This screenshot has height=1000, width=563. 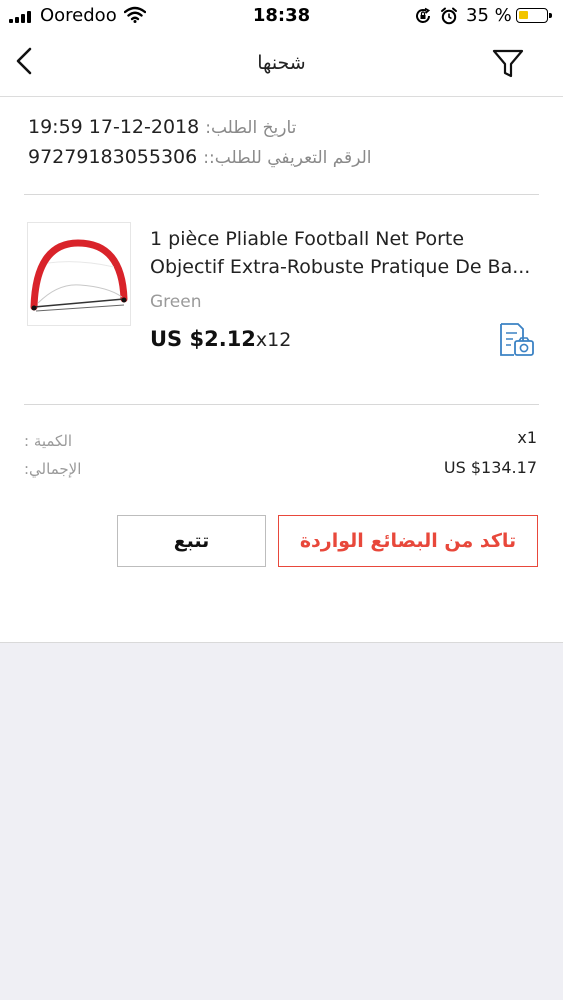 I want to click on quantity-label: الكمية :, so click(x=48, y=441).